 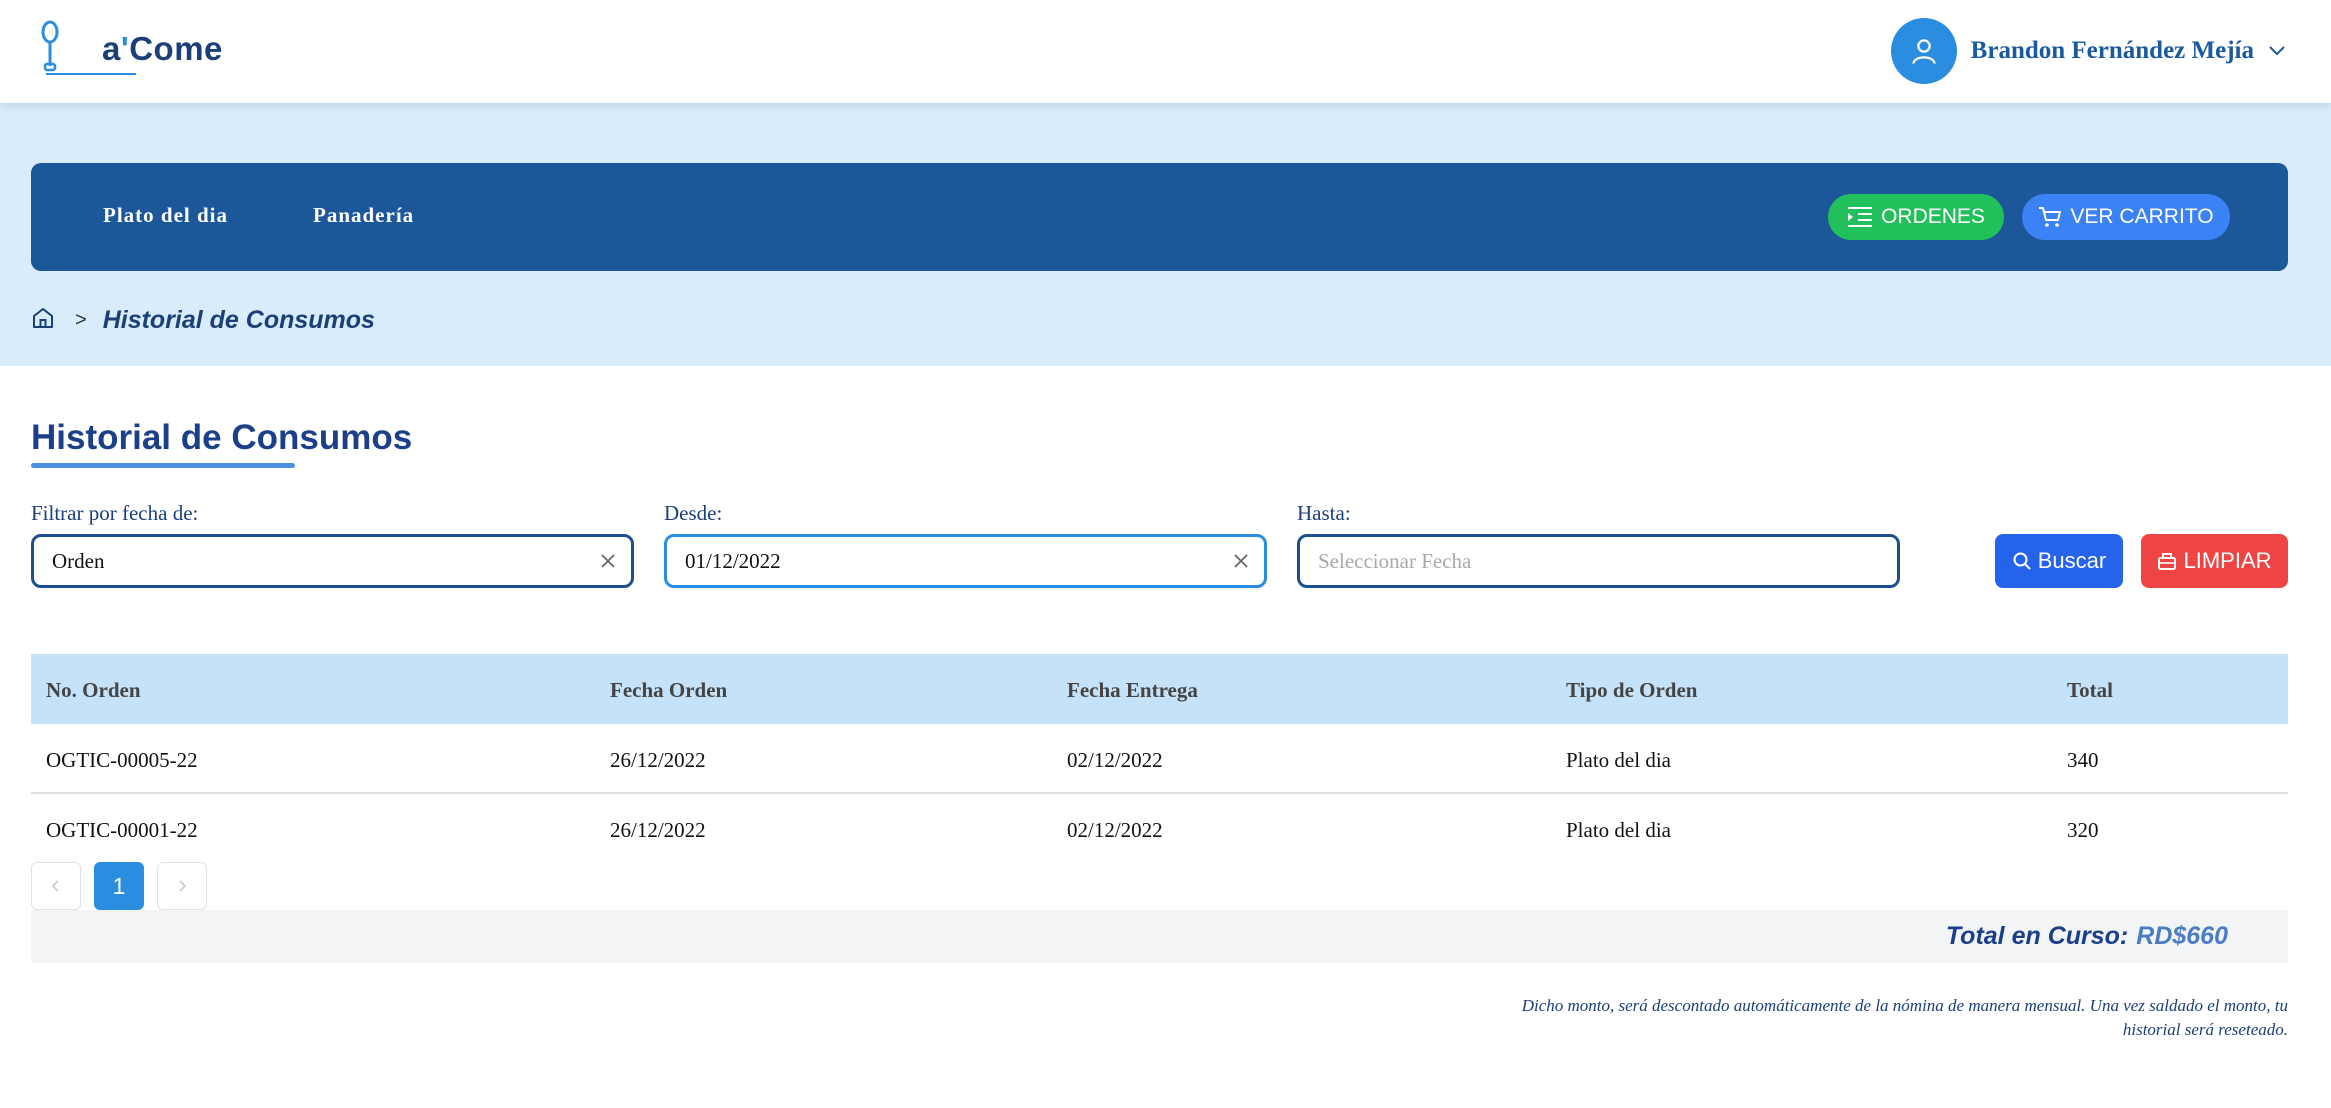 I want to click on ordenes-button: ORDENES, so click(x=1916, y=217).